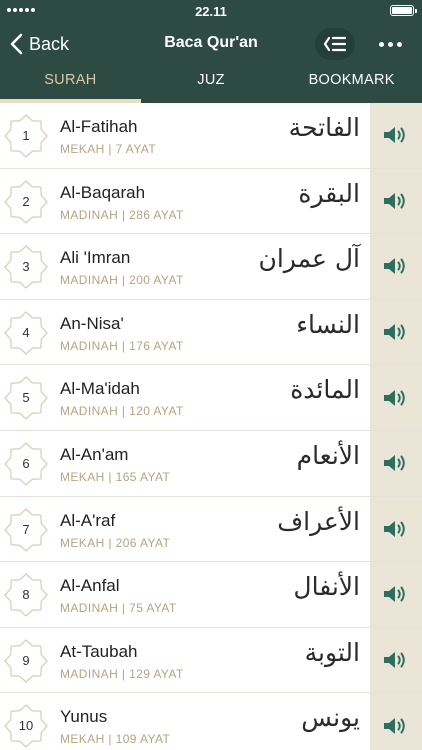  What do you see at coordinates (88, 520) in the screenshot?
I see `surah-name: Al-A'raf` at bounding box center [88, 520].